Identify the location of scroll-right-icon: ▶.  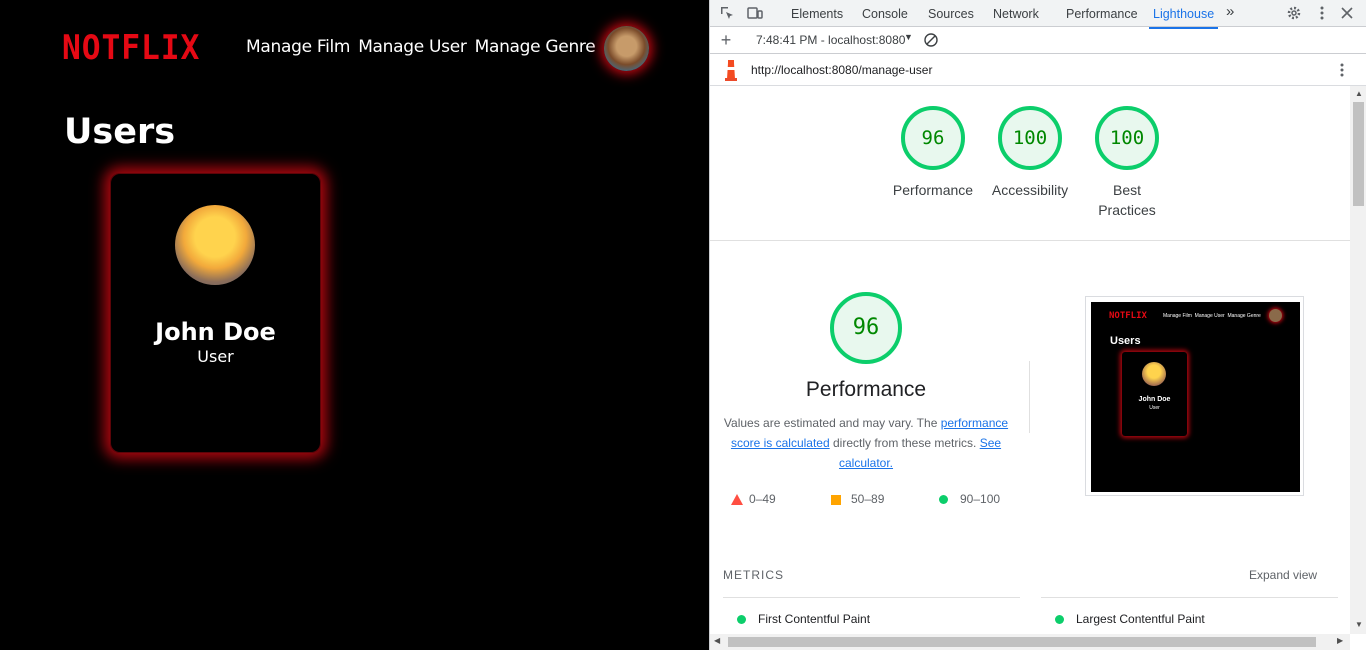
(1340, 640).